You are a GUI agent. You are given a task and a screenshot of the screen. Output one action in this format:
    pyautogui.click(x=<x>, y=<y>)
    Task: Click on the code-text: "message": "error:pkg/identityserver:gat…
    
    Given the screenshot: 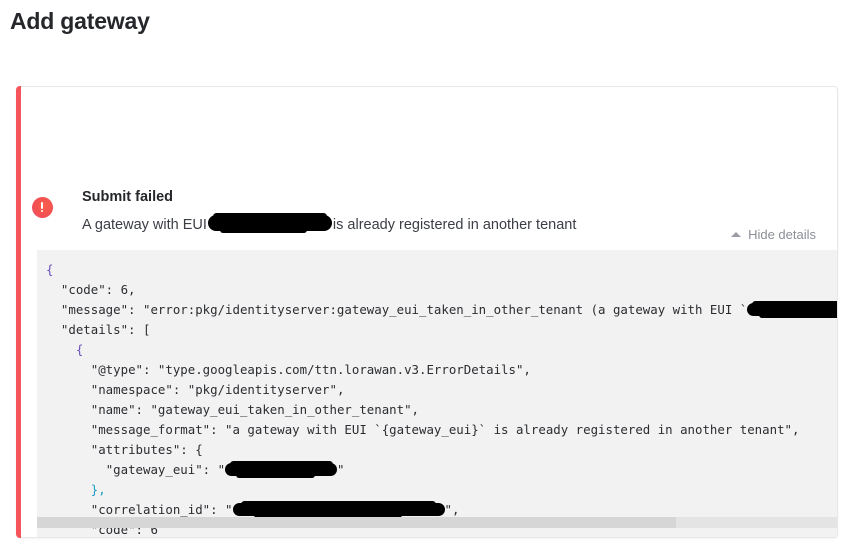 What is the action you would take?
    pyautogui.click(x=404, y=309)
    